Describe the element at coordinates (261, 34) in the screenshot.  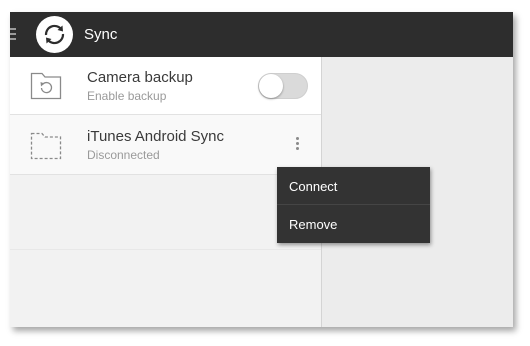
I see `action-bar: Sync` at that location.